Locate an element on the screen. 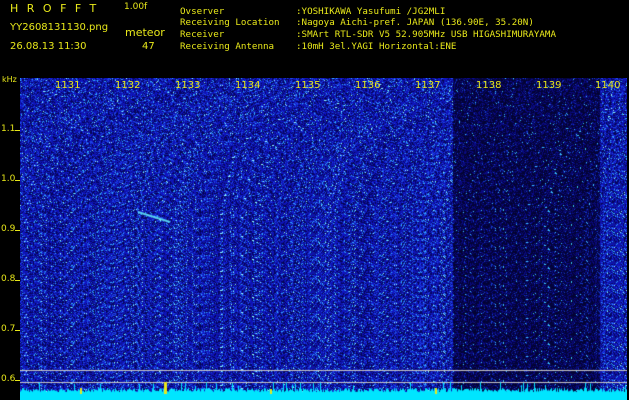  location-key: Receiving Location is located at coordinates (230, 22).